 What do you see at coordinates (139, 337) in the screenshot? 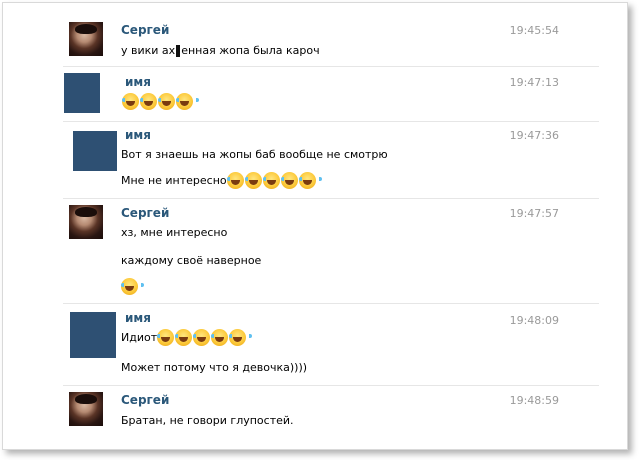
I see `message-text-part: Идиот` at bounding box center [139, 337].